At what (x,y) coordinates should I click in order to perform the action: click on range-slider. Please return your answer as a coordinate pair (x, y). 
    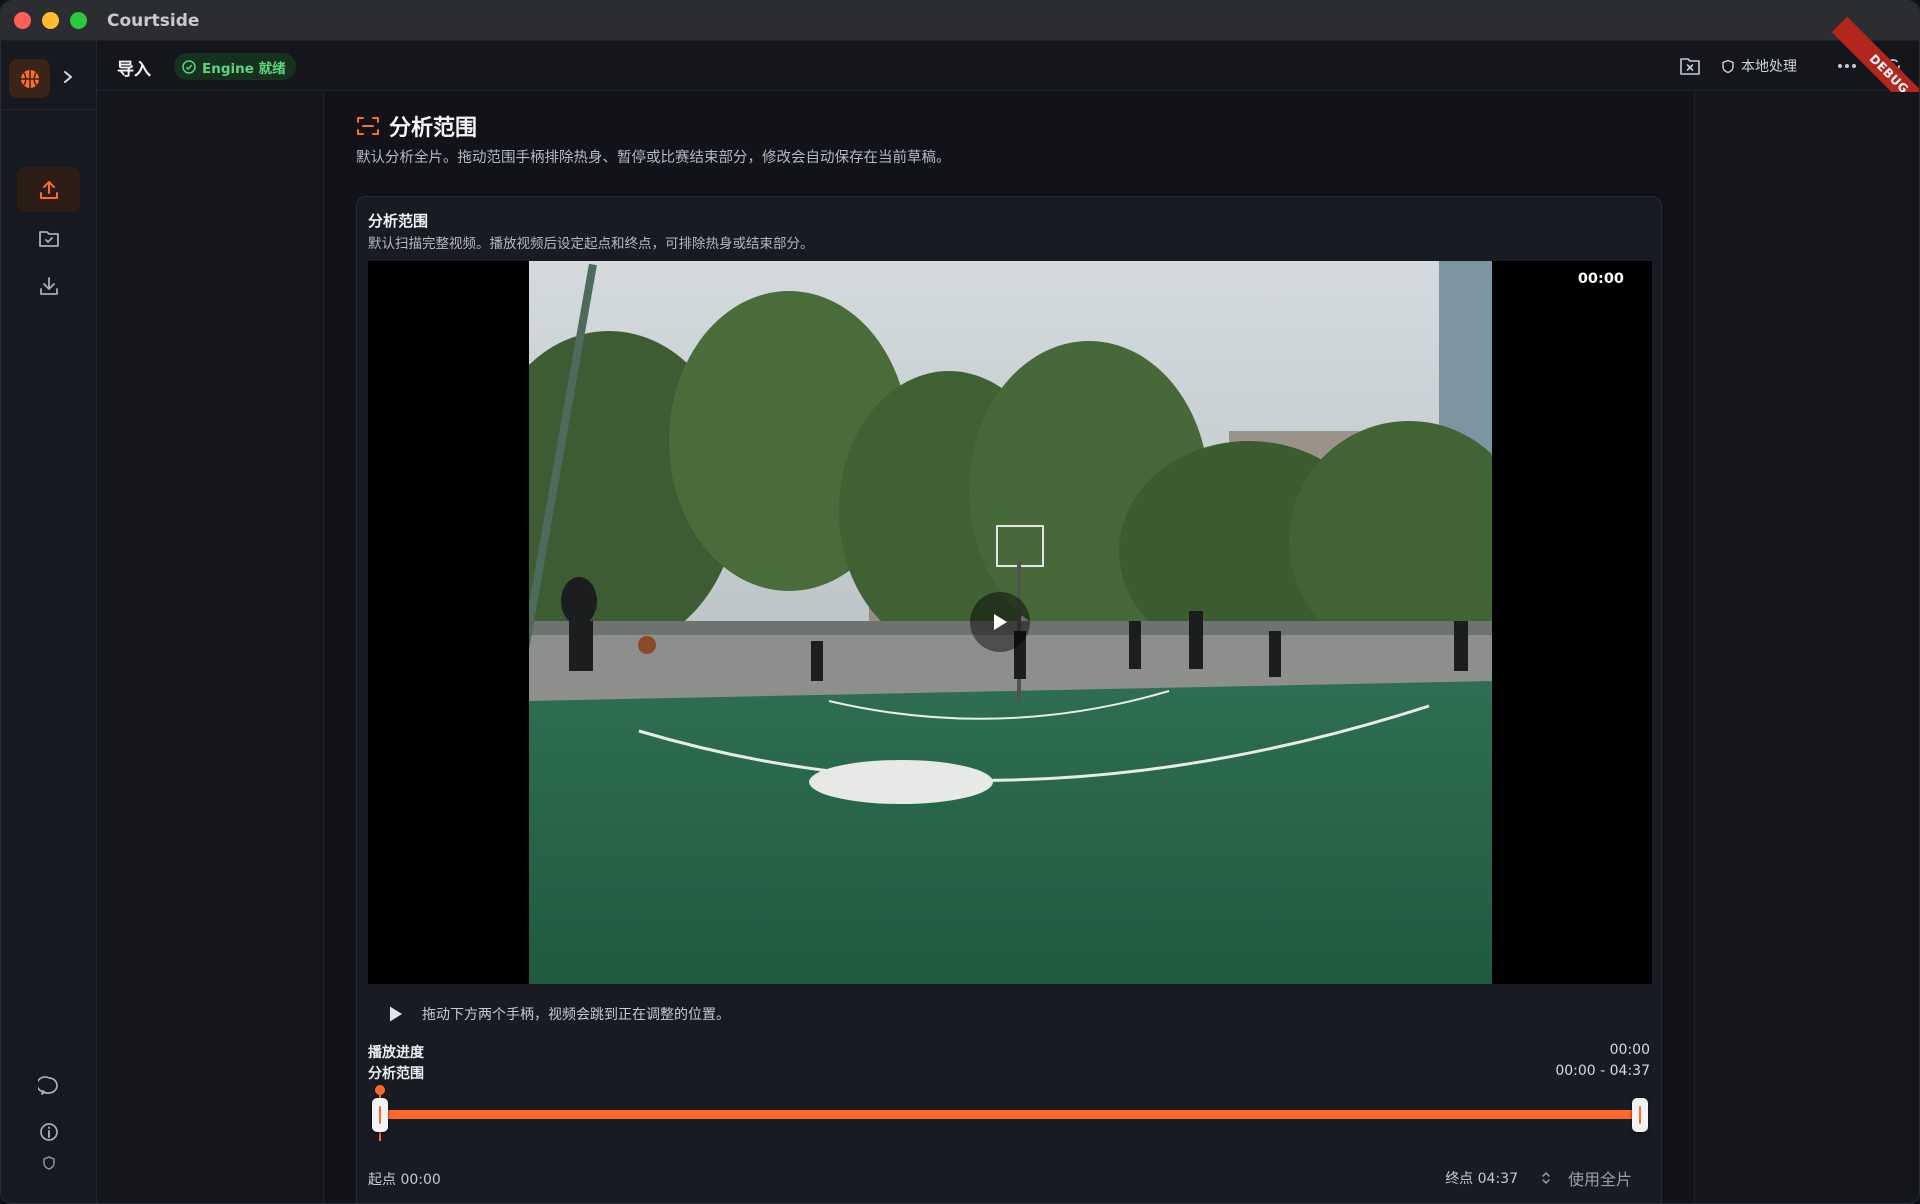
    Looking at the image, I should click on (1010, 1113).